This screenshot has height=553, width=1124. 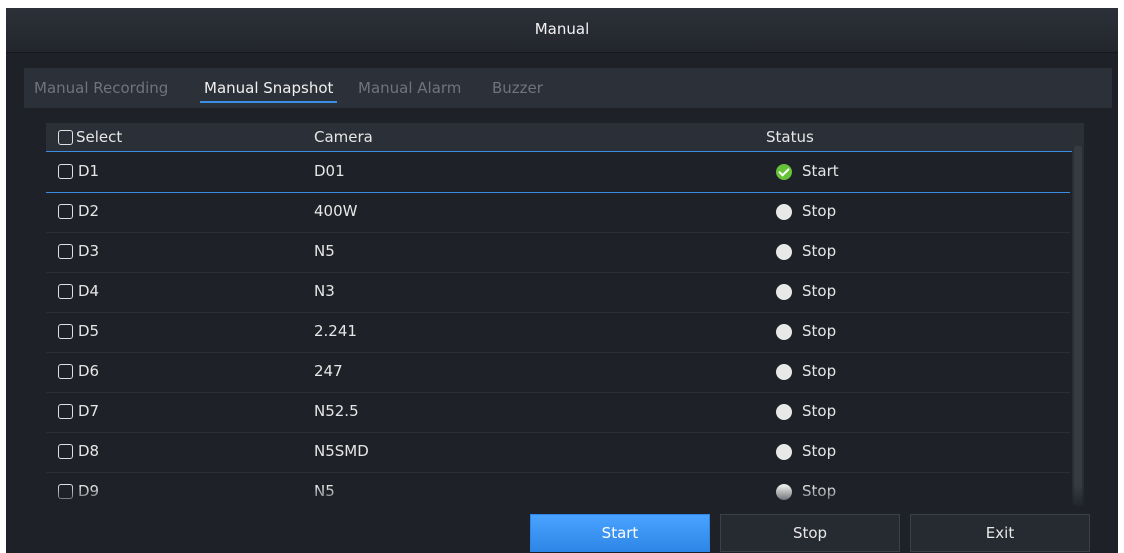 What do you see at coordinates (335, 331) in the screenshot?
I see `row-camera-name: 2.241` at bounding box center [335, 331].